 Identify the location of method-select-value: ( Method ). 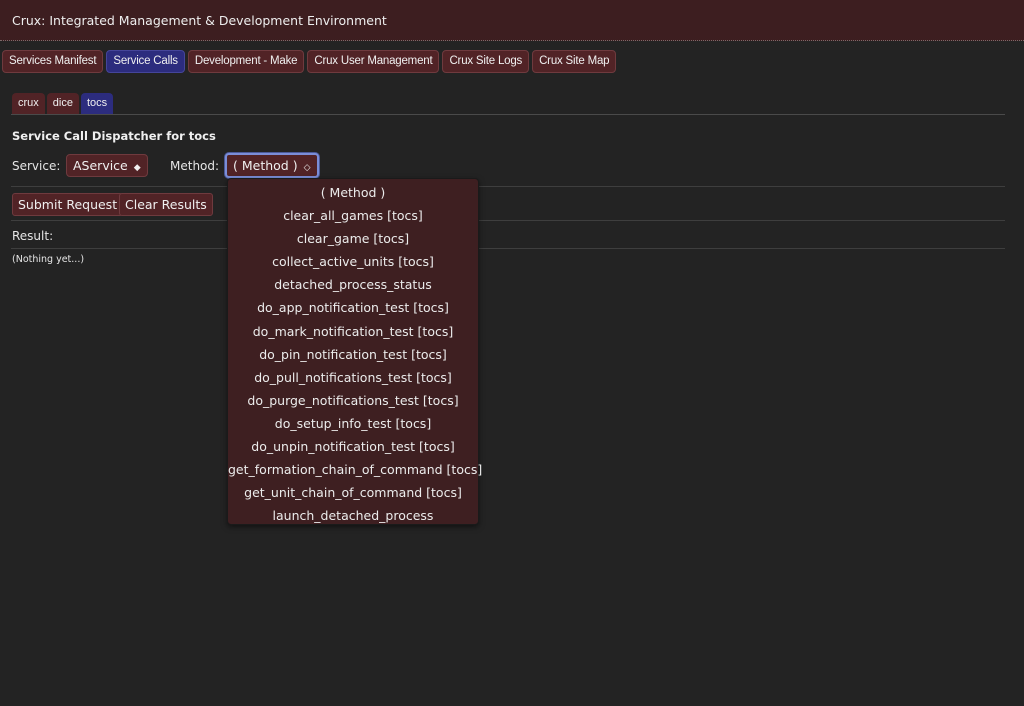
(265, 165).